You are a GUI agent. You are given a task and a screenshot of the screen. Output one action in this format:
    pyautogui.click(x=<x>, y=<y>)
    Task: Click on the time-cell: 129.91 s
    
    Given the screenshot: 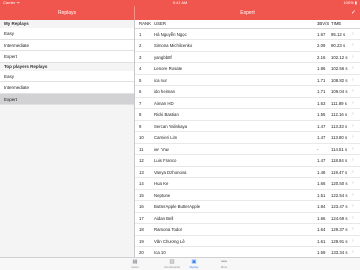 What is the action you would take?
    pyautogui.click(x=339, y=241)
    